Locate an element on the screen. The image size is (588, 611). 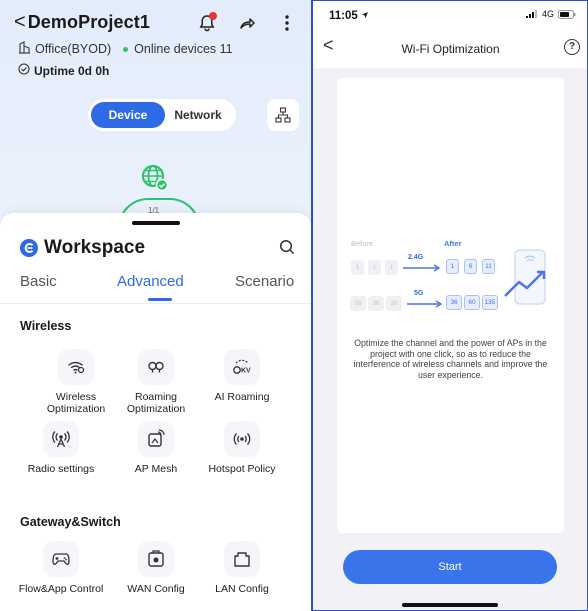
ap-mesh-icon is located at coordinates (156, 439).